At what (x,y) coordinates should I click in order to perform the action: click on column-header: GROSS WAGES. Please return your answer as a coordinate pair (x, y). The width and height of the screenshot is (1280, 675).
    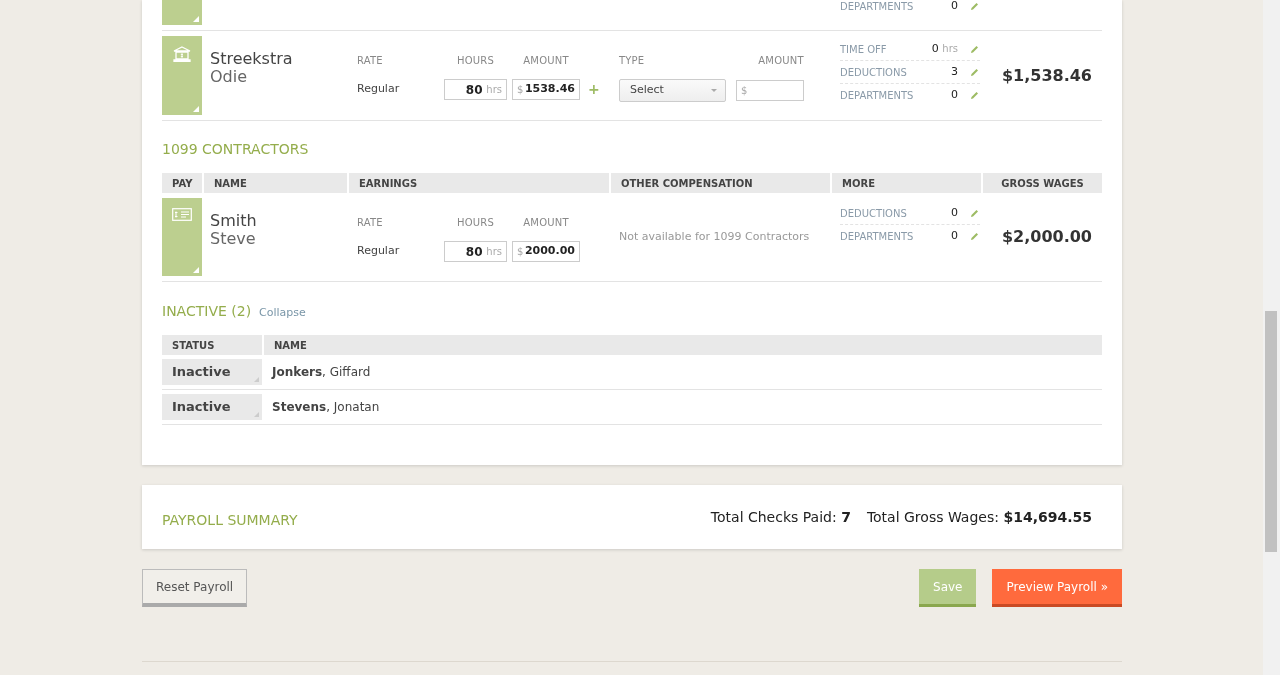
    Looking at the image, I should click on (1041, 183).